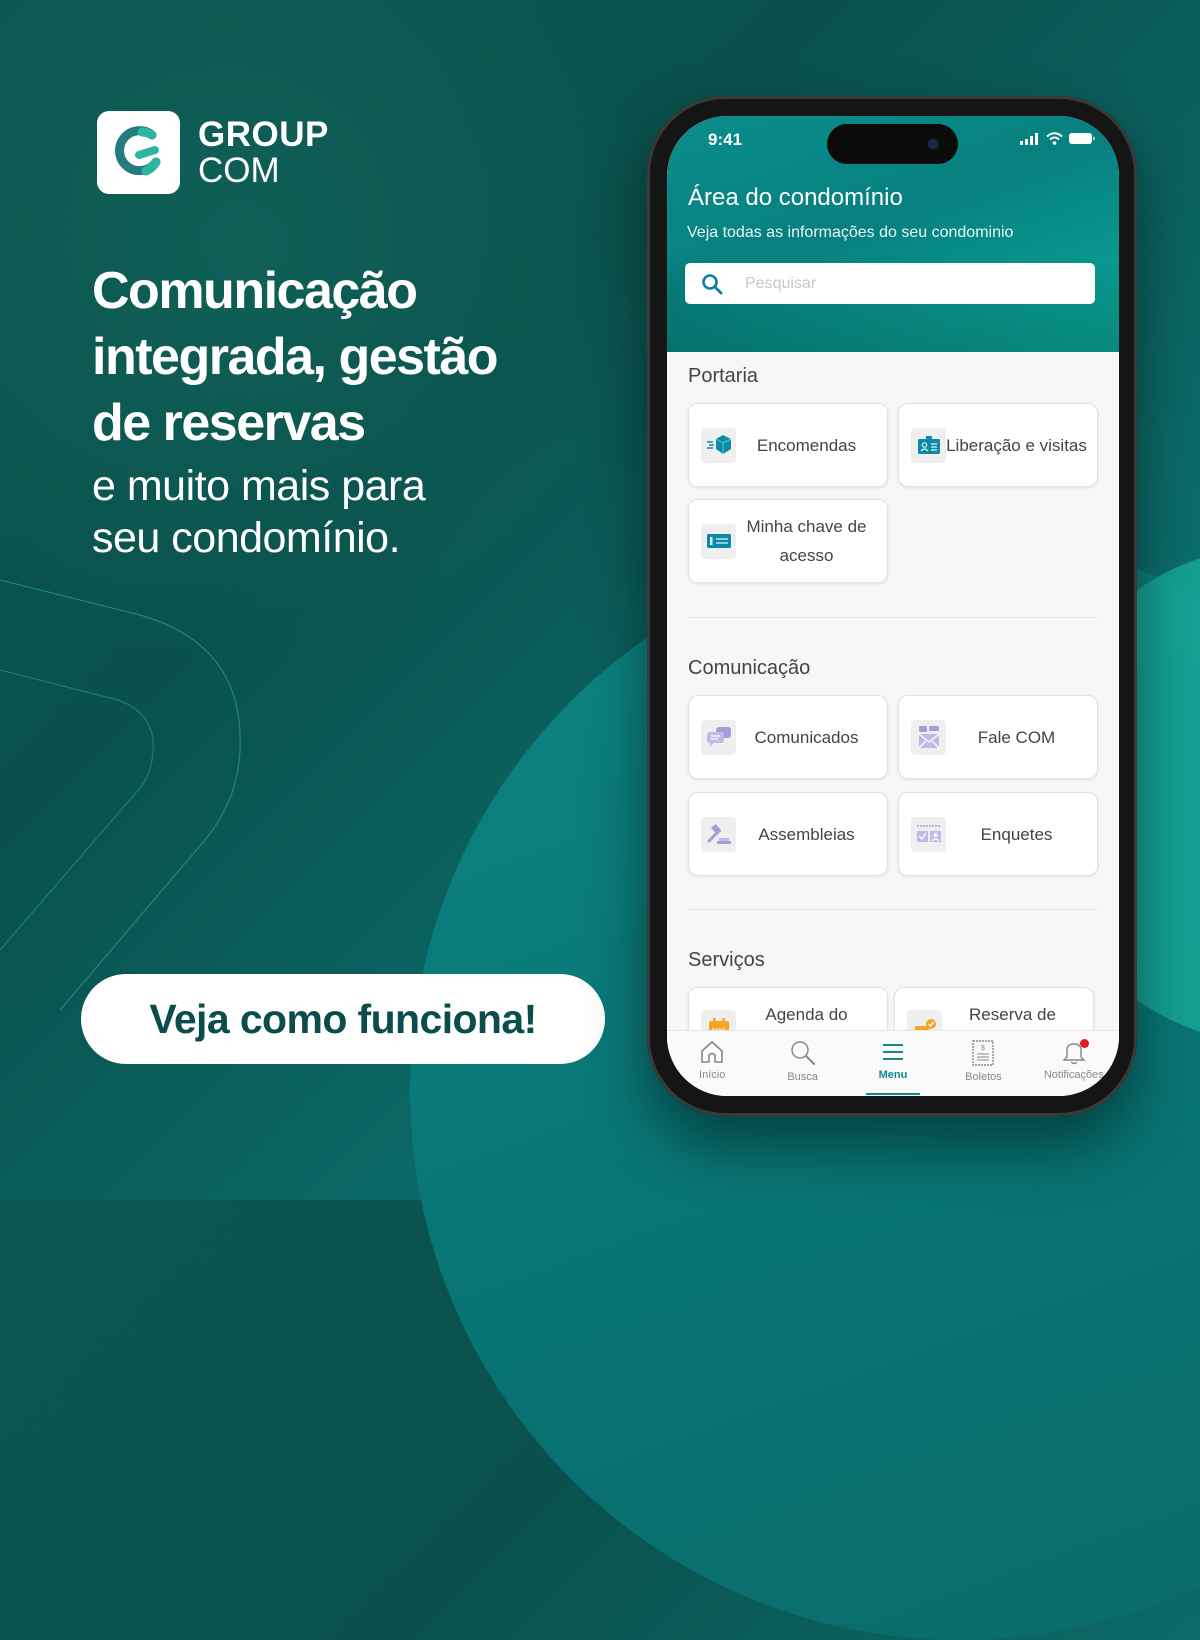 The height and width of the screenshot is (1640, 1200). What do you see at coordinates (719, 834) in the screenshot?
I see `gavel-icon` at bounding box center [719, 834].